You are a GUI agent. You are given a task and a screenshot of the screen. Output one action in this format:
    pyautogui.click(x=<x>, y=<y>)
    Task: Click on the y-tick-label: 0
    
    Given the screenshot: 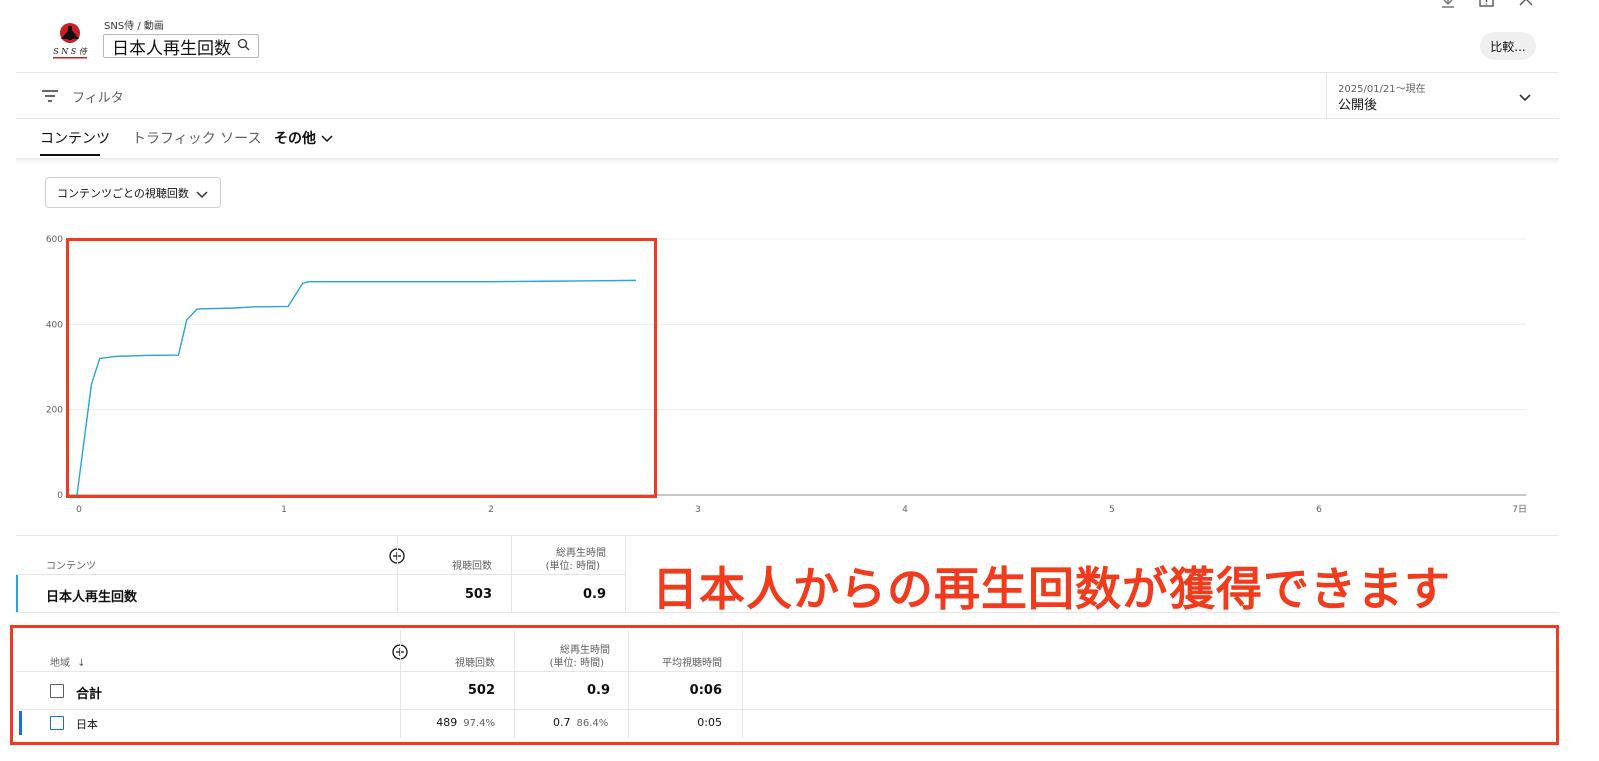 What is the action you would take?
    pyautogui.click(x=60, y=496)
    